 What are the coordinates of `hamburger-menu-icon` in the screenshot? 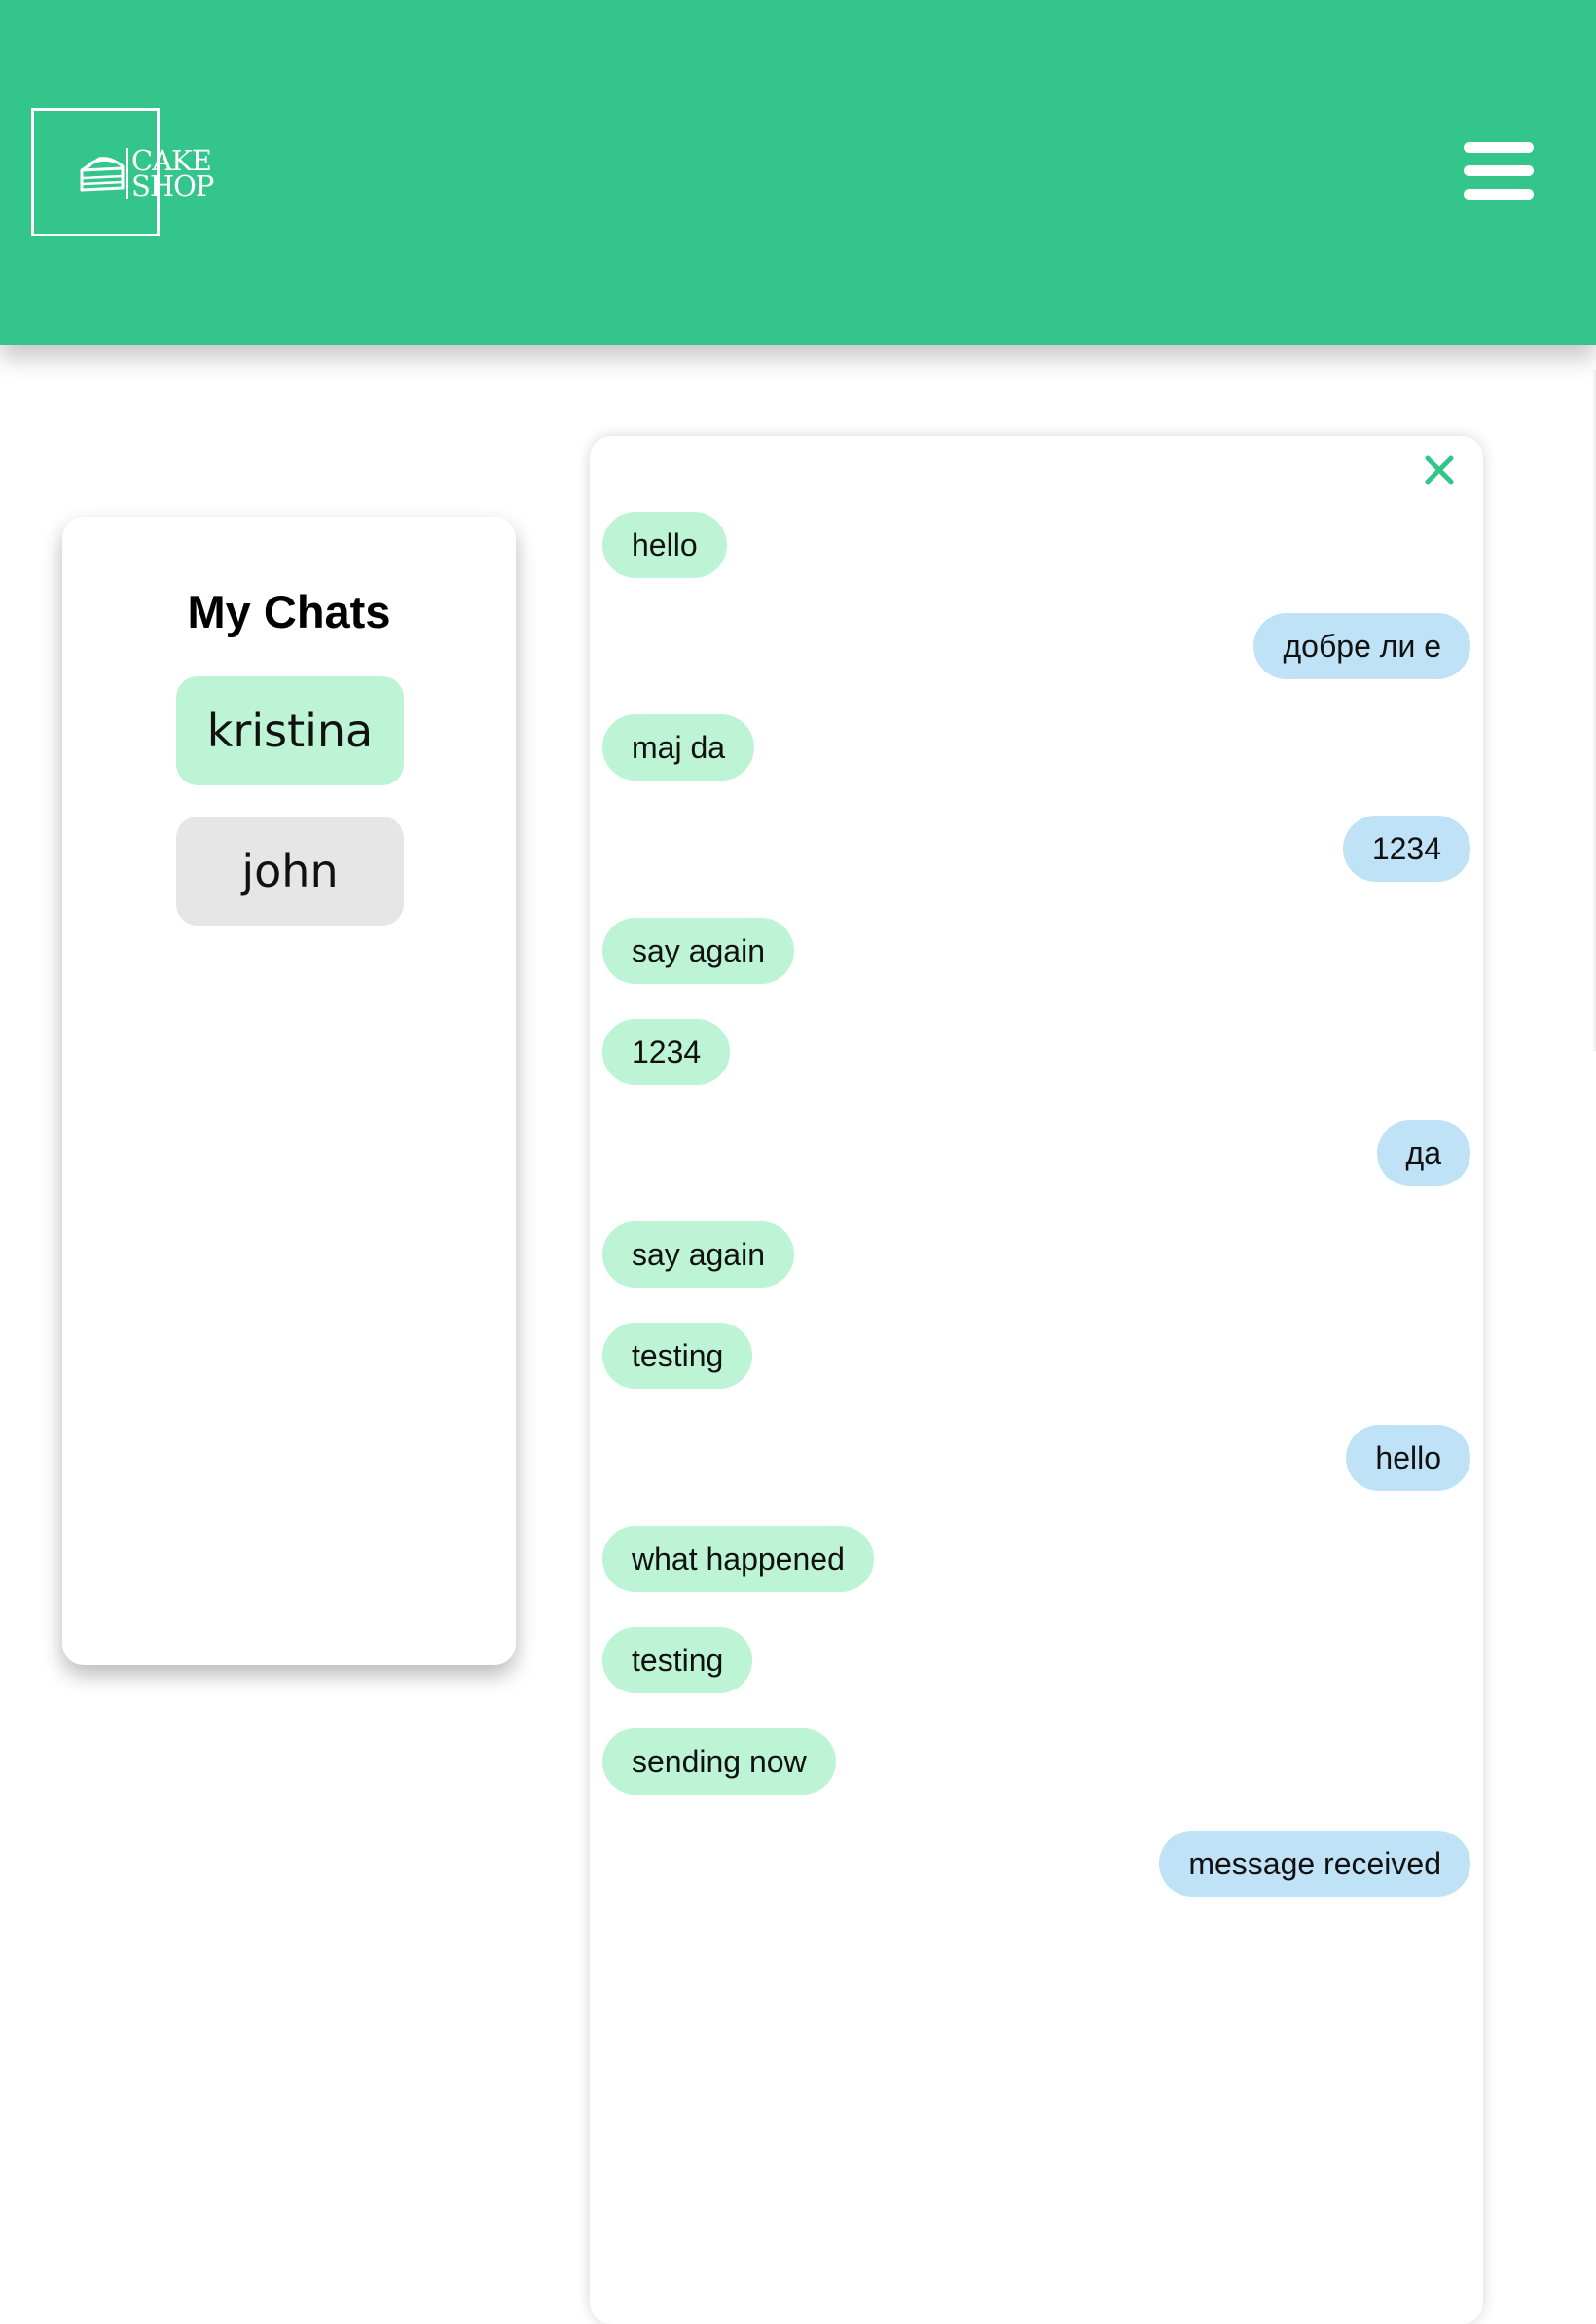 It's located at (1499, 171).